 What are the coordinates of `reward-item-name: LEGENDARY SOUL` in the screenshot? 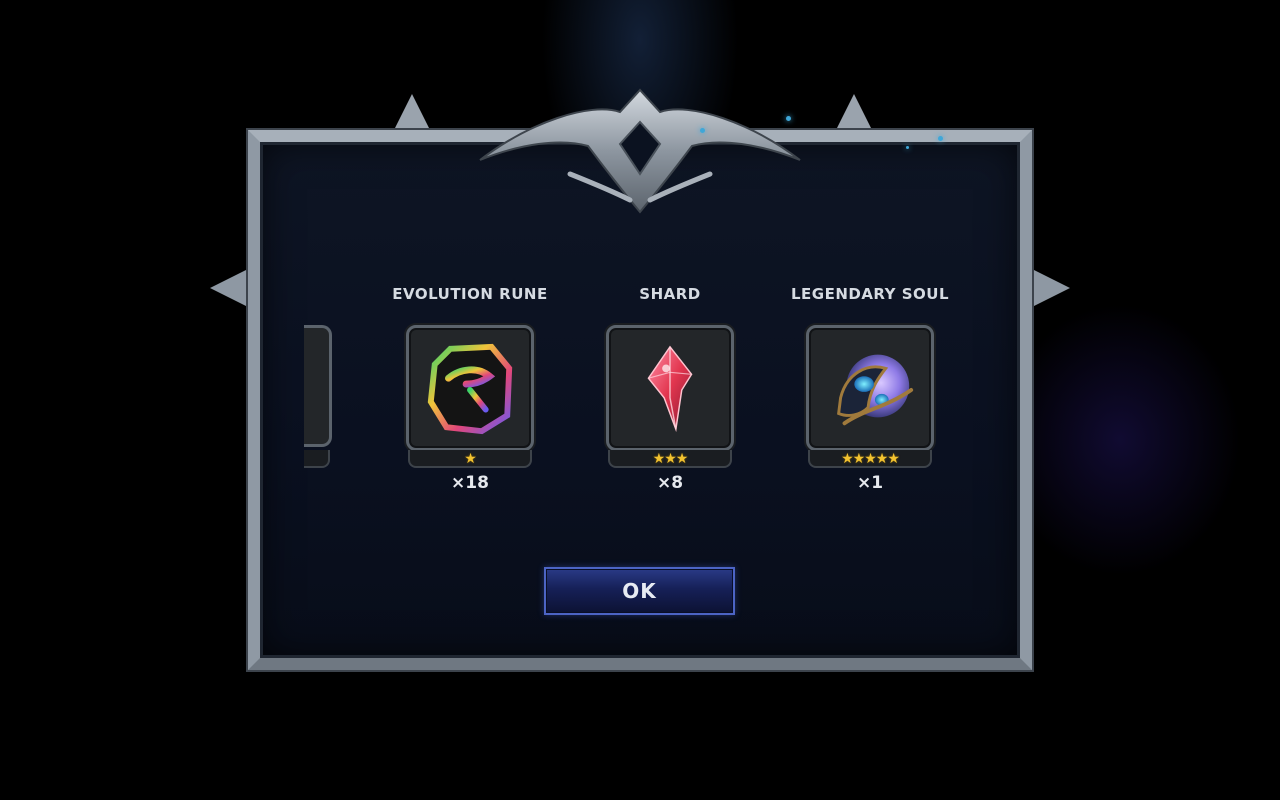 It's located at (870, 294).